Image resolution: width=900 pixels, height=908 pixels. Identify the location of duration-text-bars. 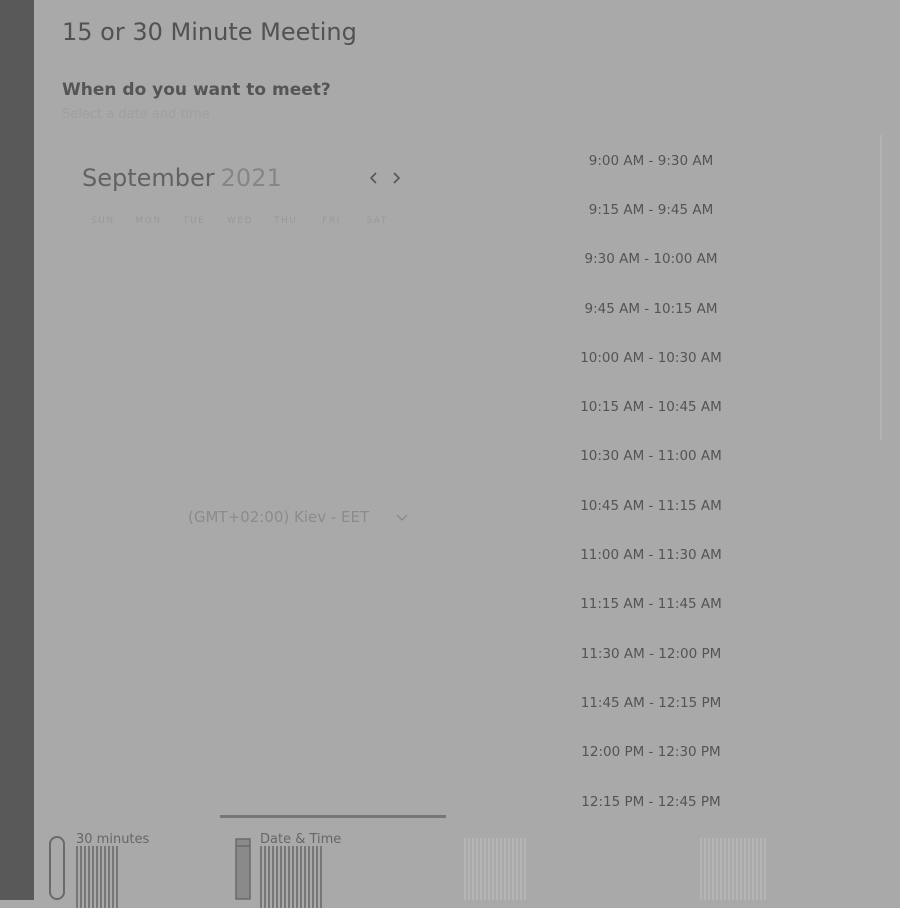
(97, 877).